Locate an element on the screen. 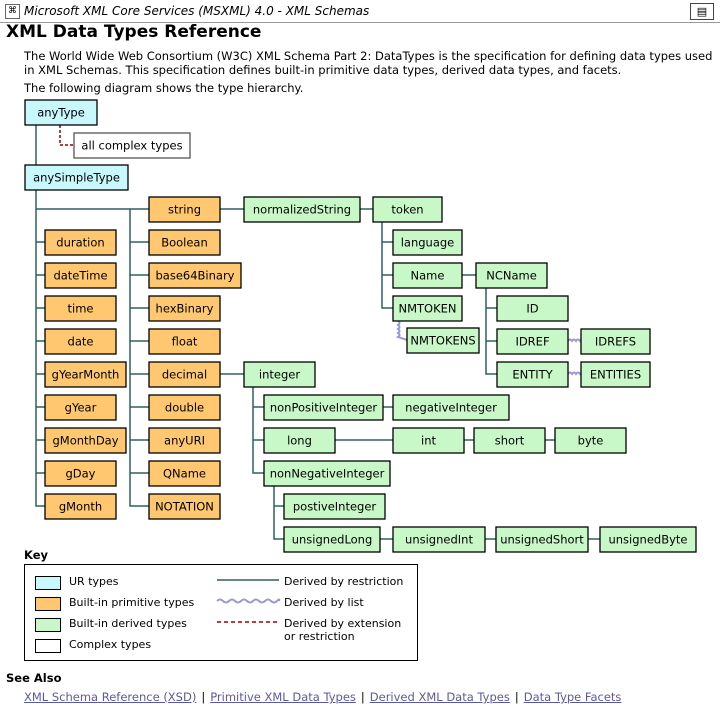 The image size is (720, 722). type-node-label: ENTITY is located at coordinates (532, 375).